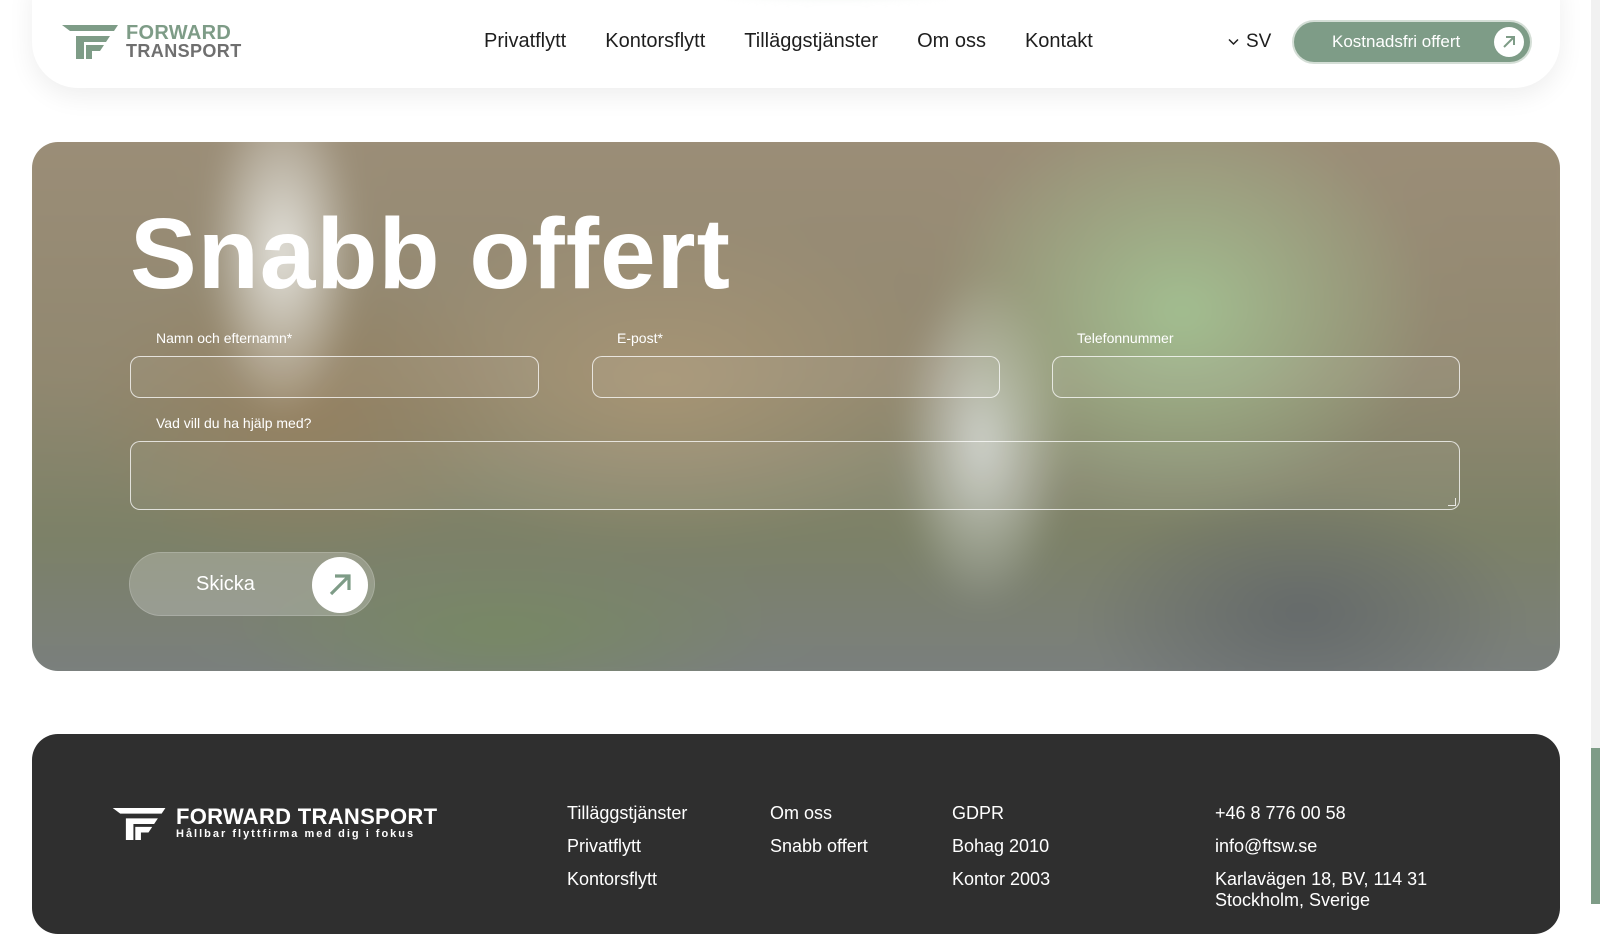 The width and height of the screenshot is (1600, 934). What do you see at coordinates (296, 834) in the screenshot?
I see `footer-logo-tagline: Hållbar flyttfirma med dig i fokus` at bounding box center [296, 834].